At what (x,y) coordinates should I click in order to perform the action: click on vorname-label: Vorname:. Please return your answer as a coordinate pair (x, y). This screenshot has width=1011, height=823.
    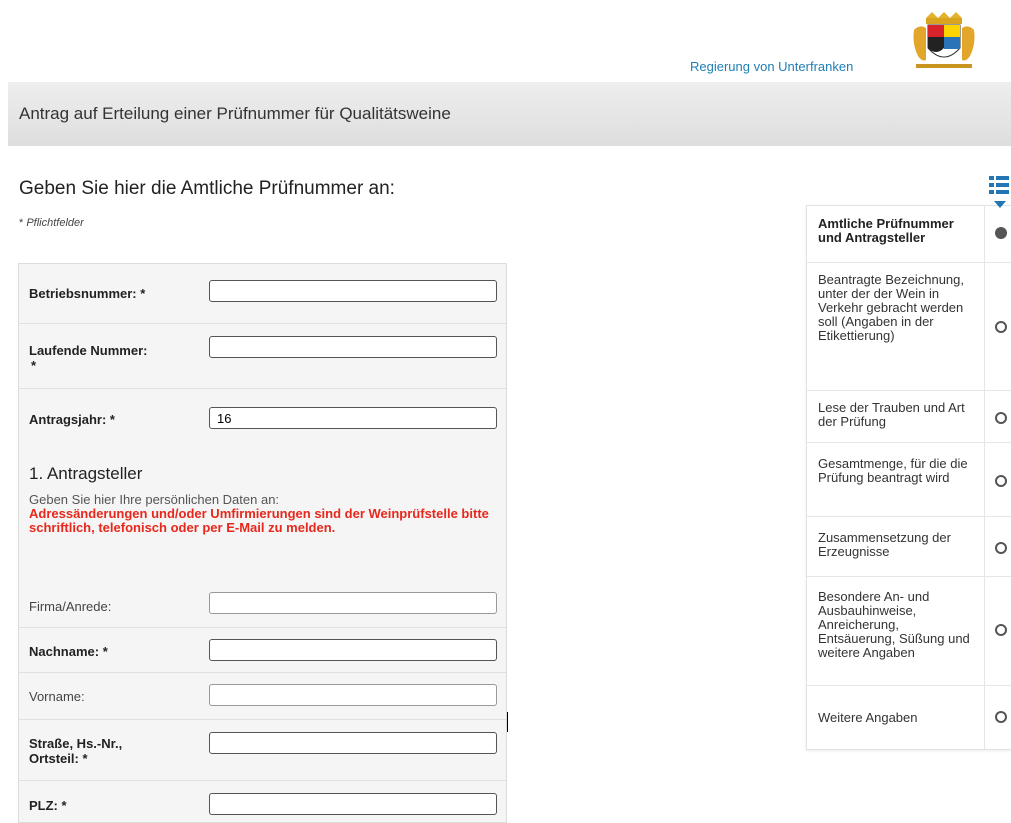
    Looking at the image, I should click on (57, 696).